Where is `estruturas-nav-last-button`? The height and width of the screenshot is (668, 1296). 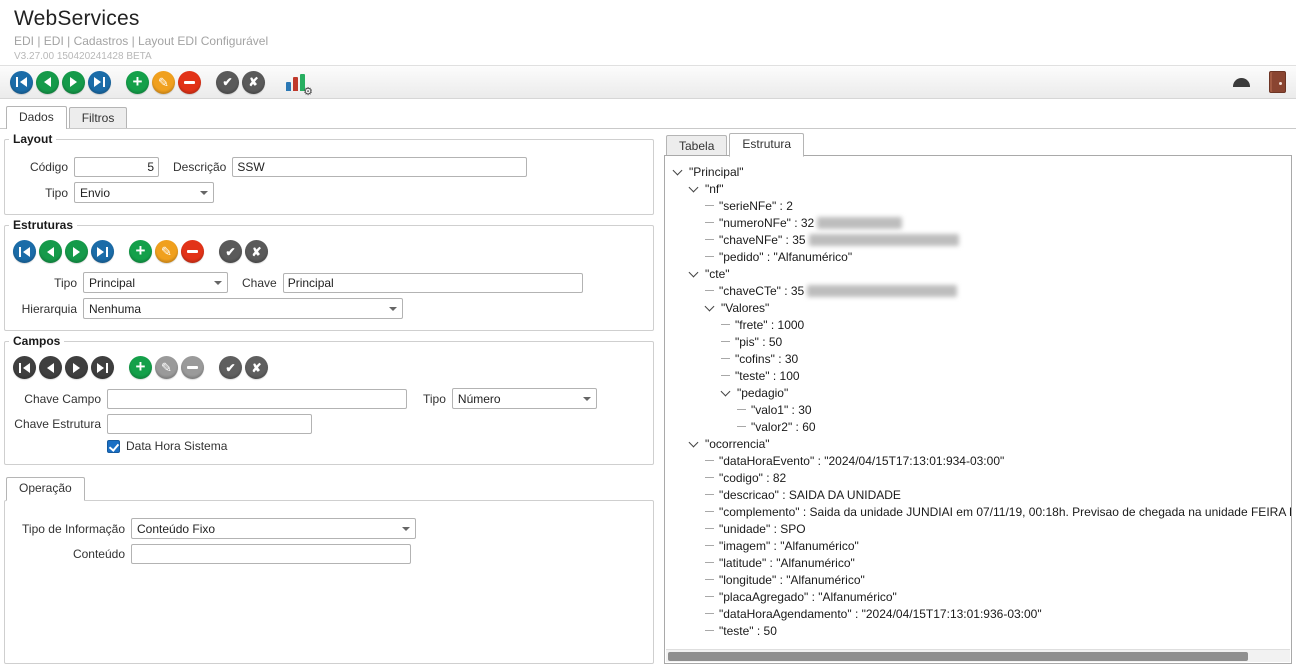 estruturas-nav-last-button is located at coordinates (102, 251).